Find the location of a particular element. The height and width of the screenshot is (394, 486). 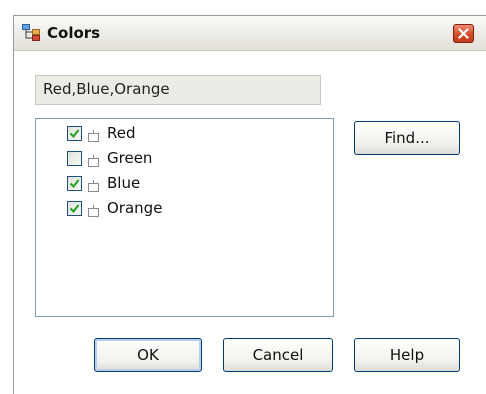

checkbox-orange is located at coordinates (74, 208).